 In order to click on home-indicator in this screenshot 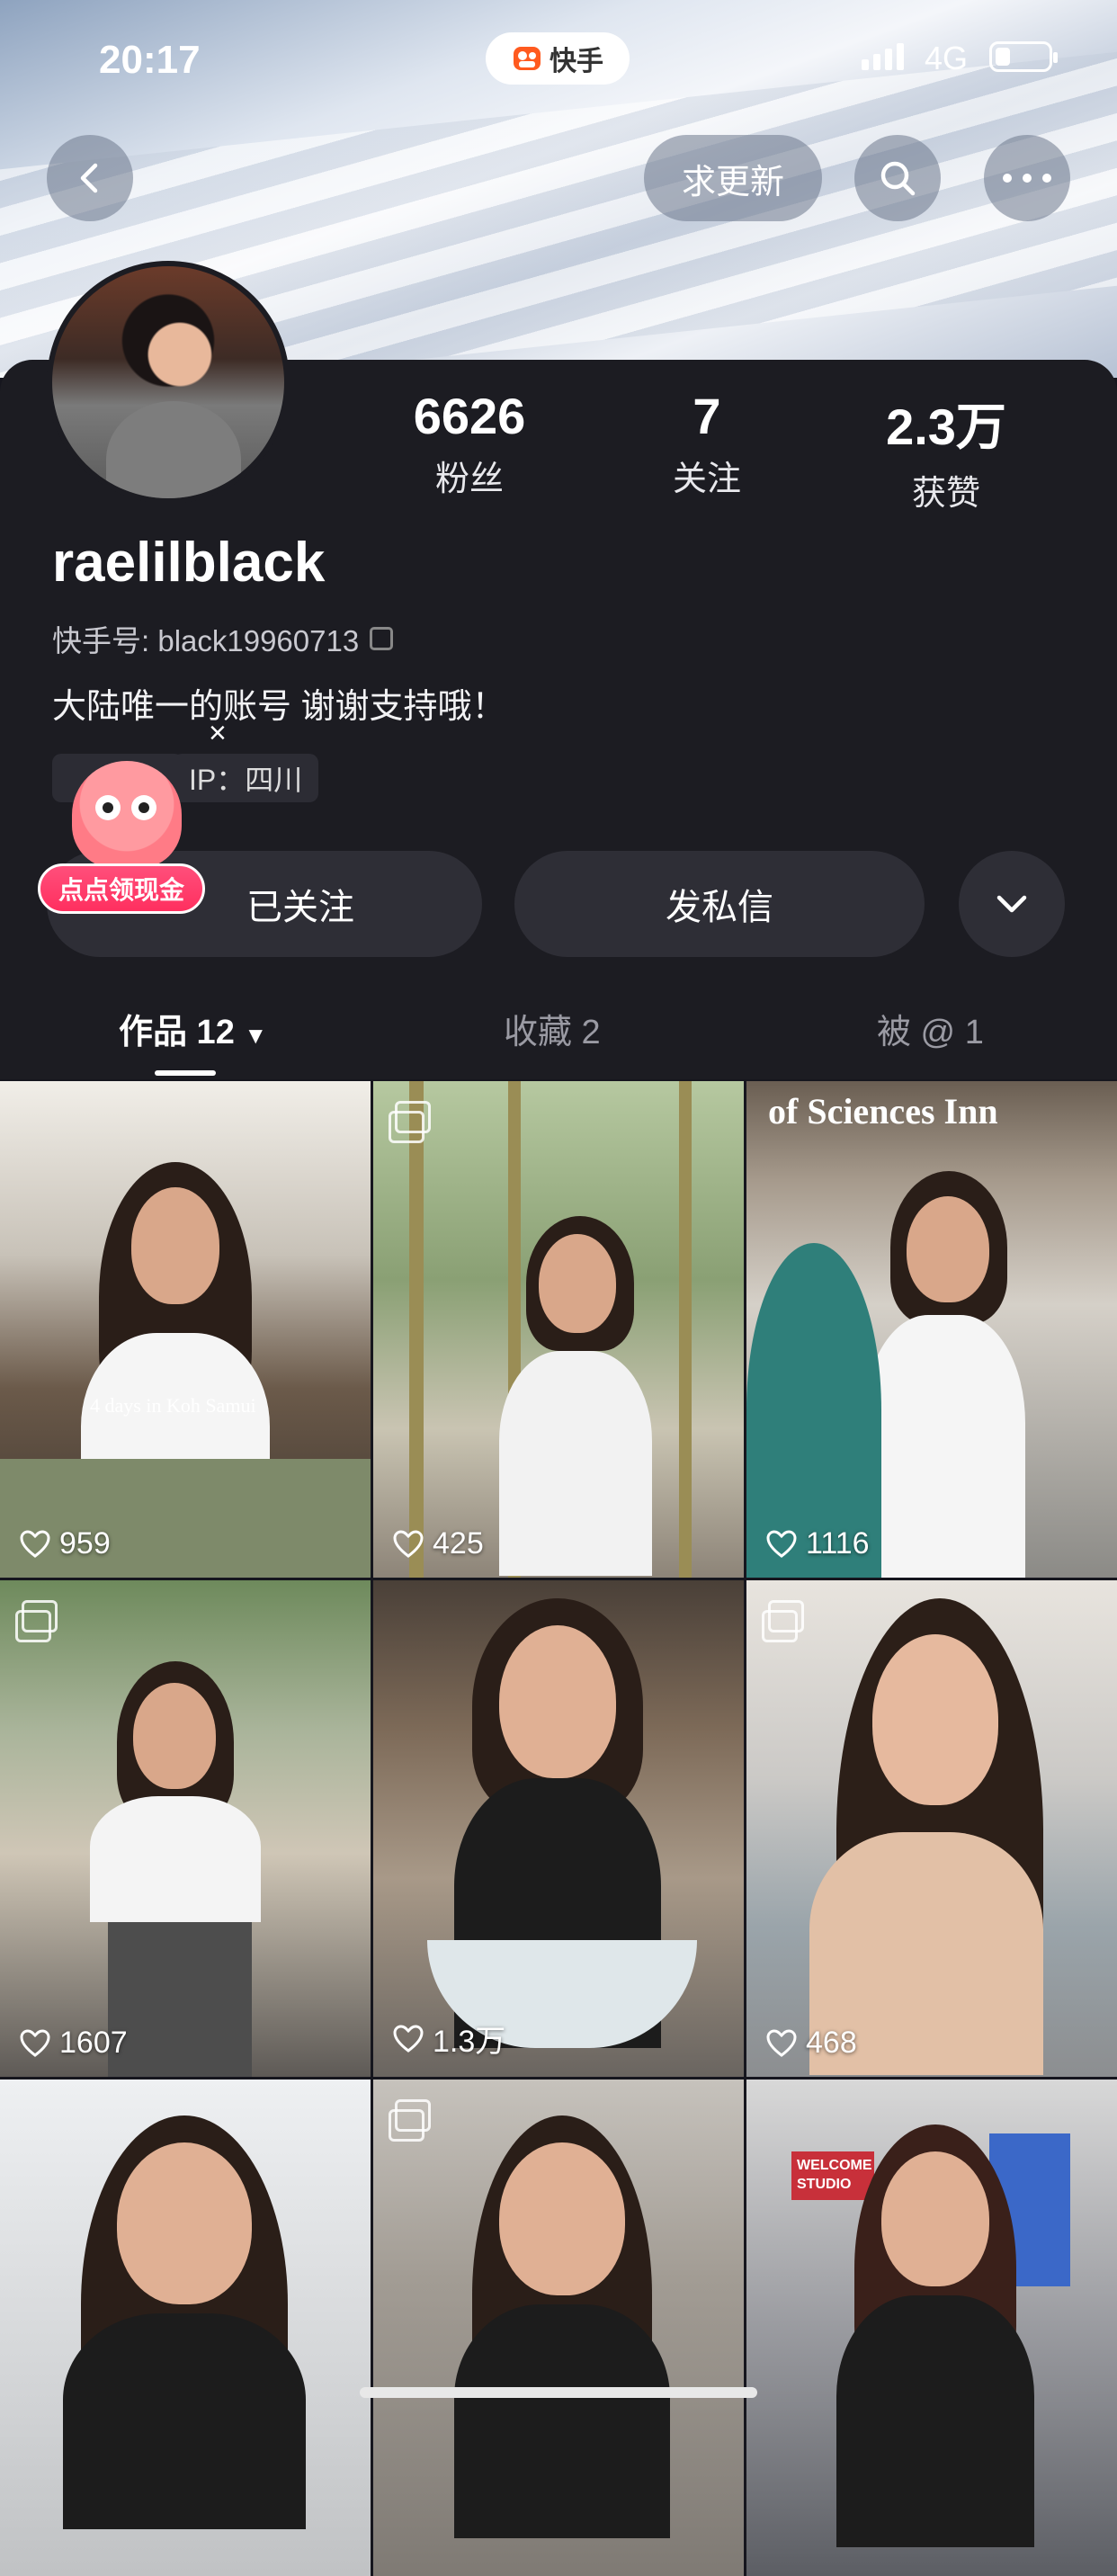, I will do `click(558, 2392)`.